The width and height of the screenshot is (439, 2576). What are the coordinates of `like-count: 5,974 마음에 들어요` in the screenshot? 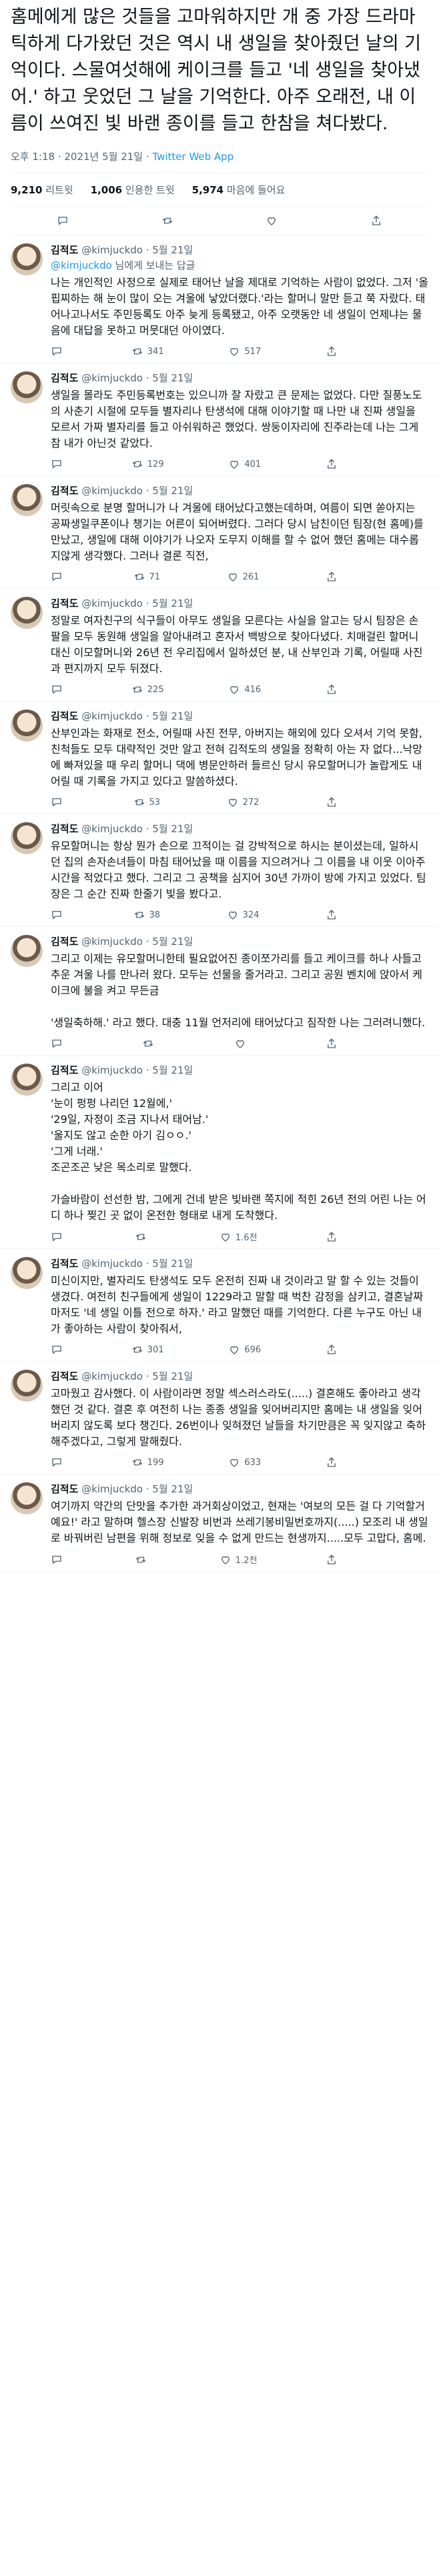 It's located at (239, 190).